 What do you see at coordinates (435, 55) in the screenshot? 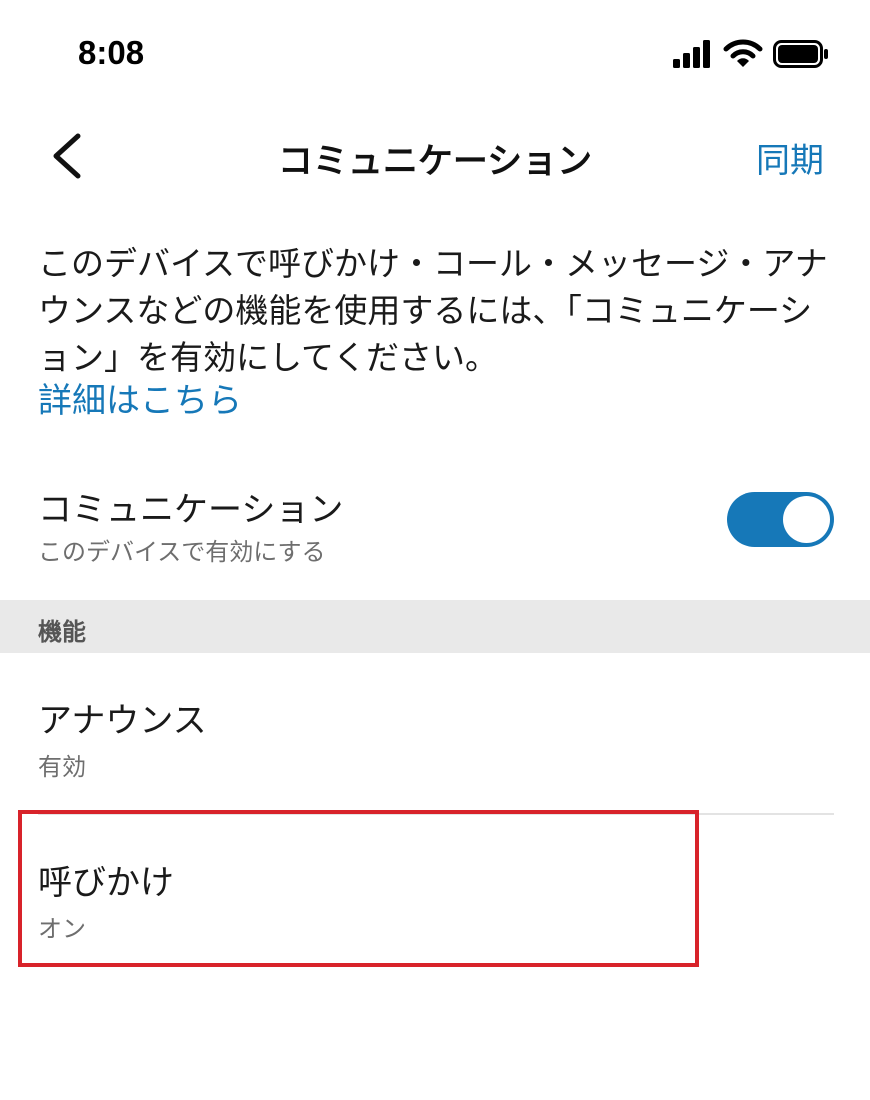
I see `status-bar: 8:08` at bounding box center [435, 55].